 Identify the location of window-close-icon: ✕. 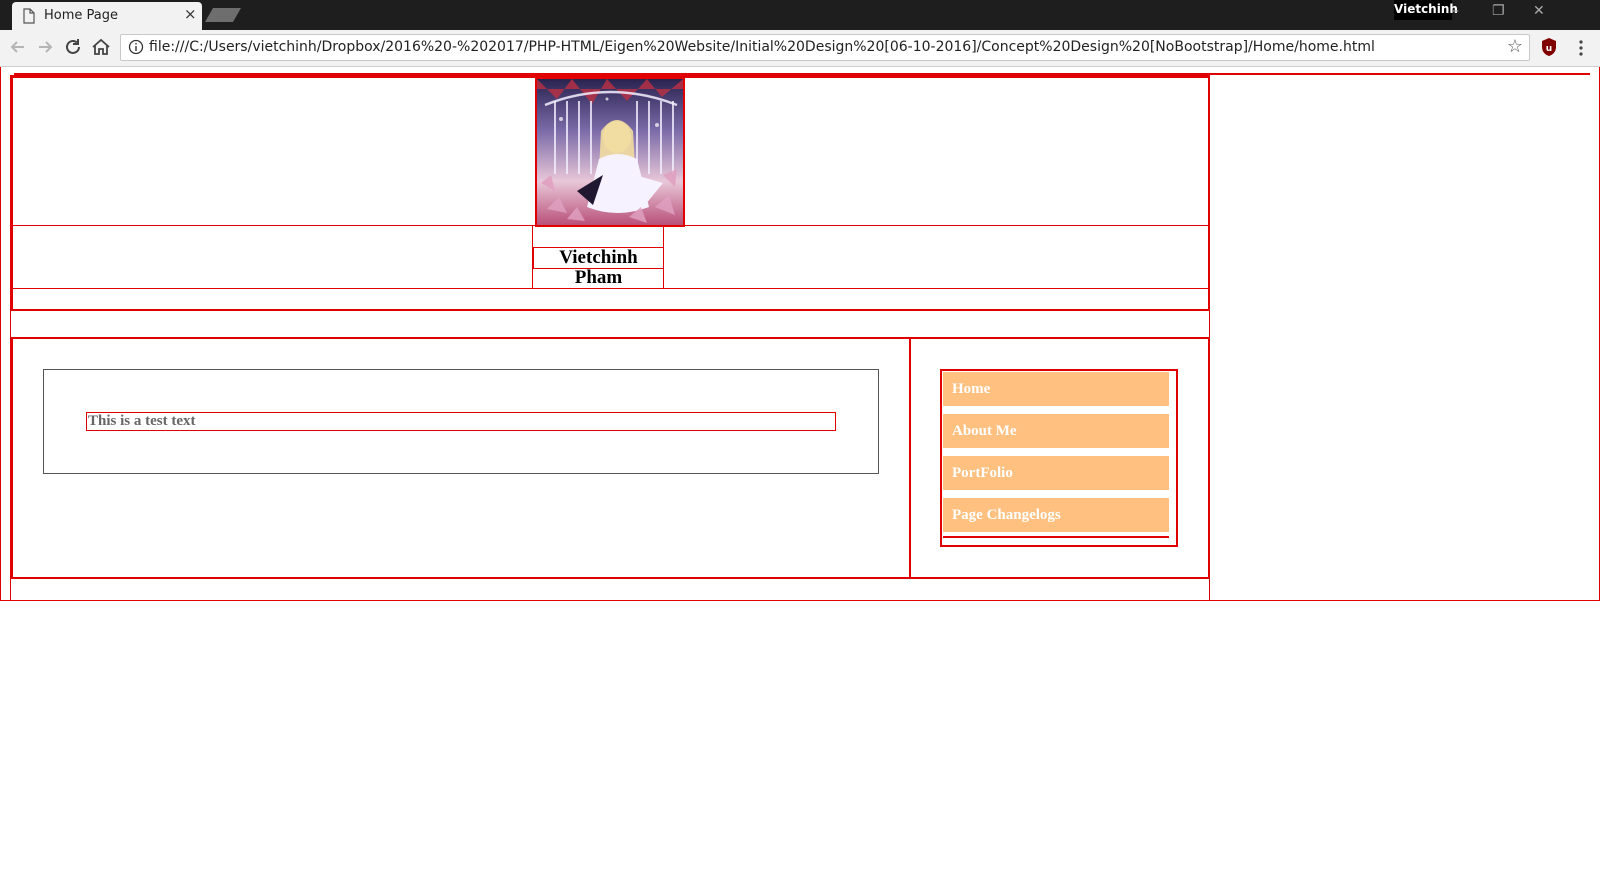
(1539, 11).